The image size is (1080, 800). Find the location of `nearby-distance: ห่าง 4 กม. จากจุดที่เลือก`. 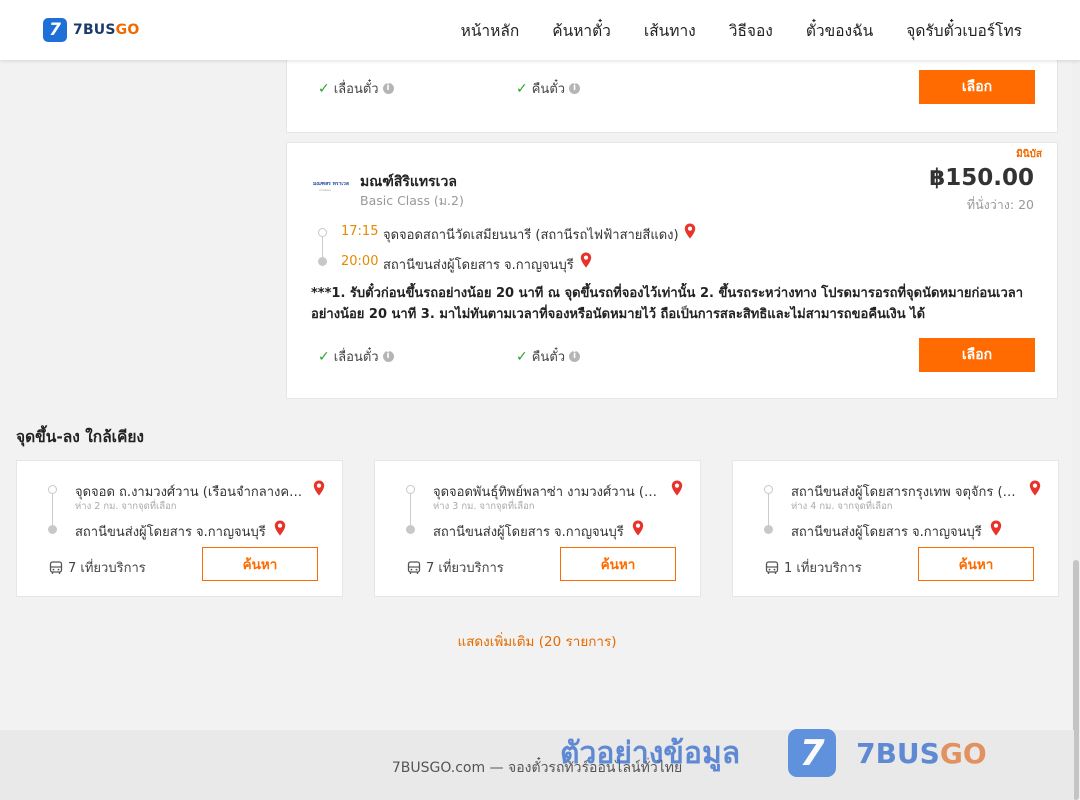

nearby-distance: ห่าง 4 กม. จากจุดที่เลือก is located at coordinates (842, 506).